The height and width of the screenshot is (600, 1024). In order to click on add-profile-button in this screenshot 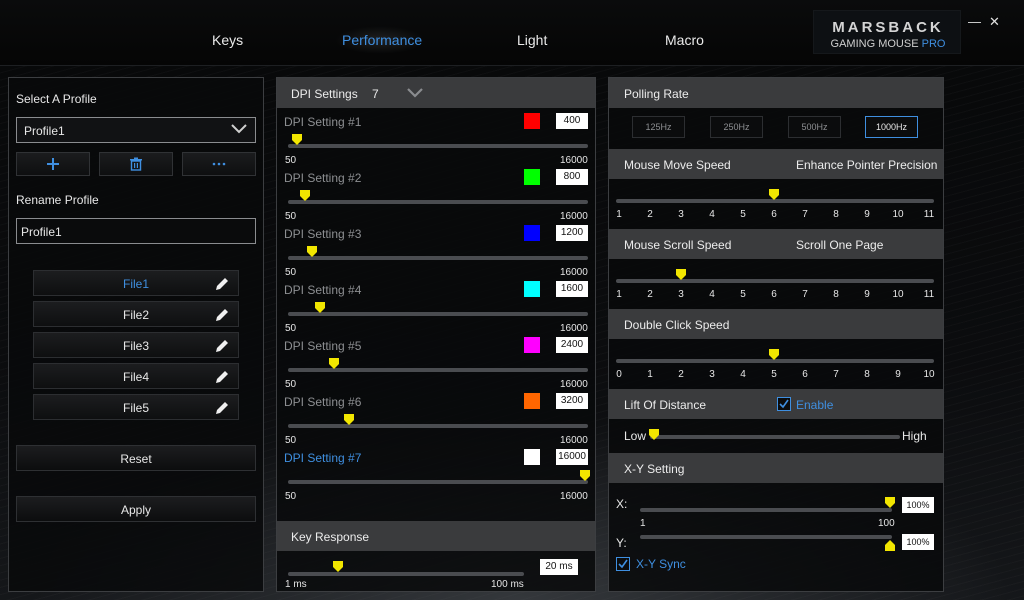, I will do `click(53, 164)`.